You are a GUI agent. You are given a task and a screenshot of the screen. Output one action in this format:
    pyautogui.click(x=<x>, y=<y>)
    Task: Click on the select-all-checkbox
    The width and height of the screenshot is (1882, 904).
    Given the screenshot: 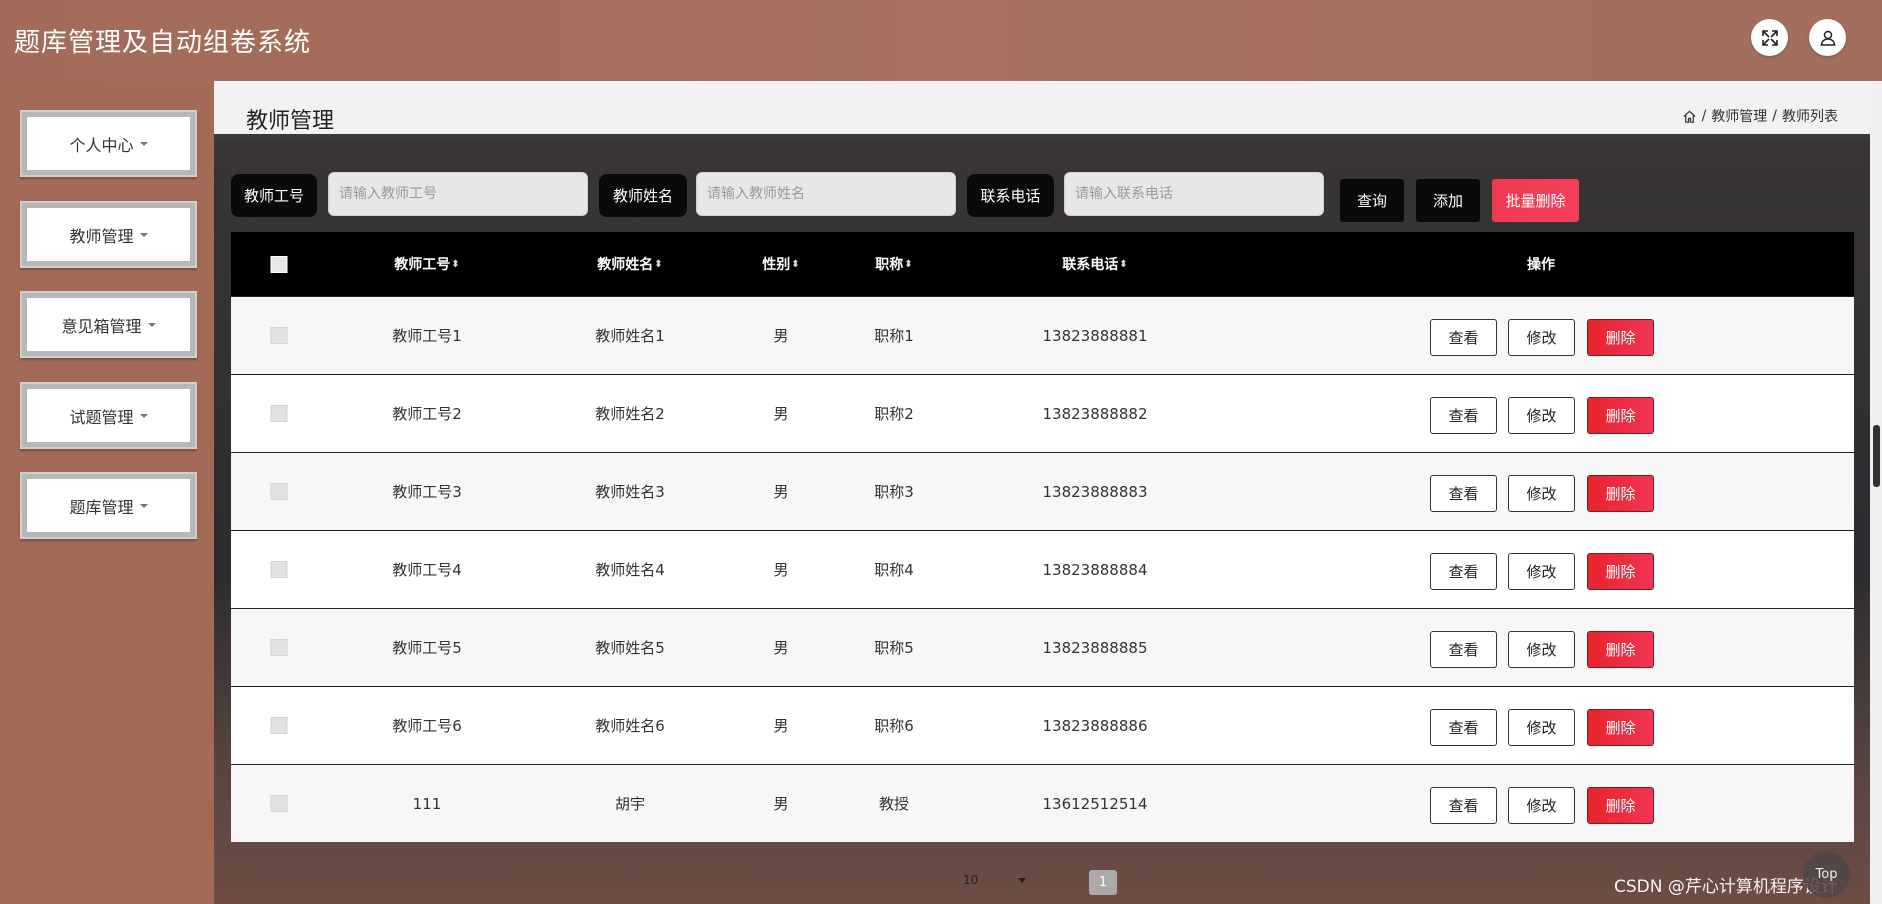 What is the action you would take?
    pyautogui.click(x=279, y=264)
    